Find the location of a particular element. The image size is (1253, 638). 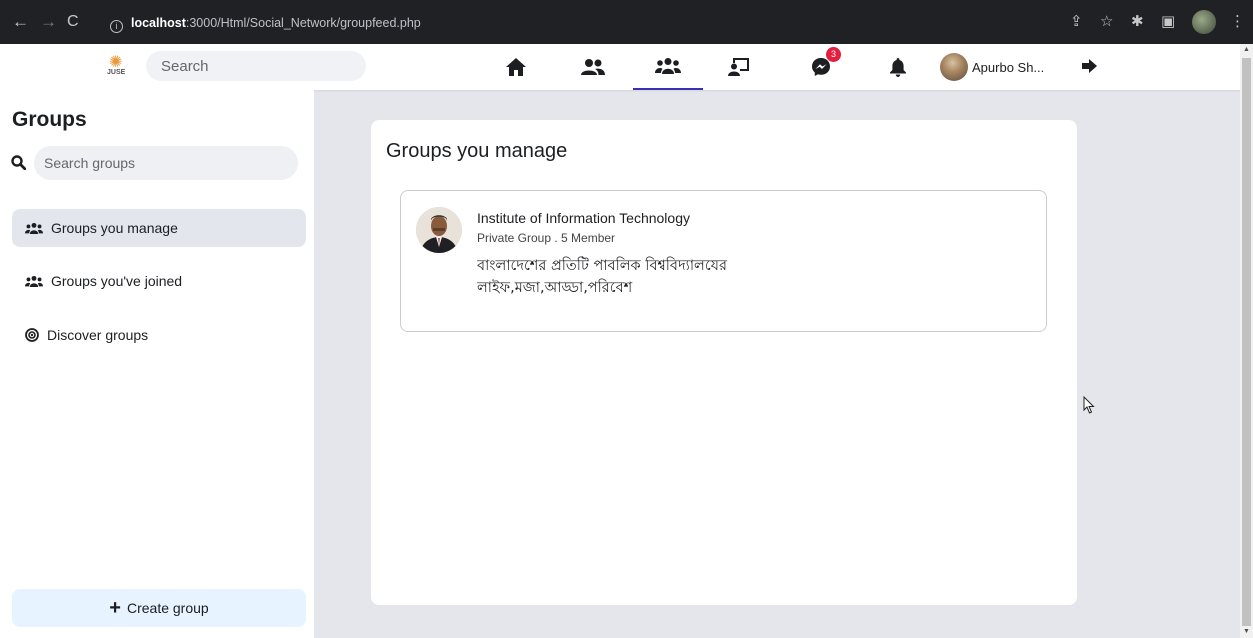

groups-icon is located at coordinates (668, 66).